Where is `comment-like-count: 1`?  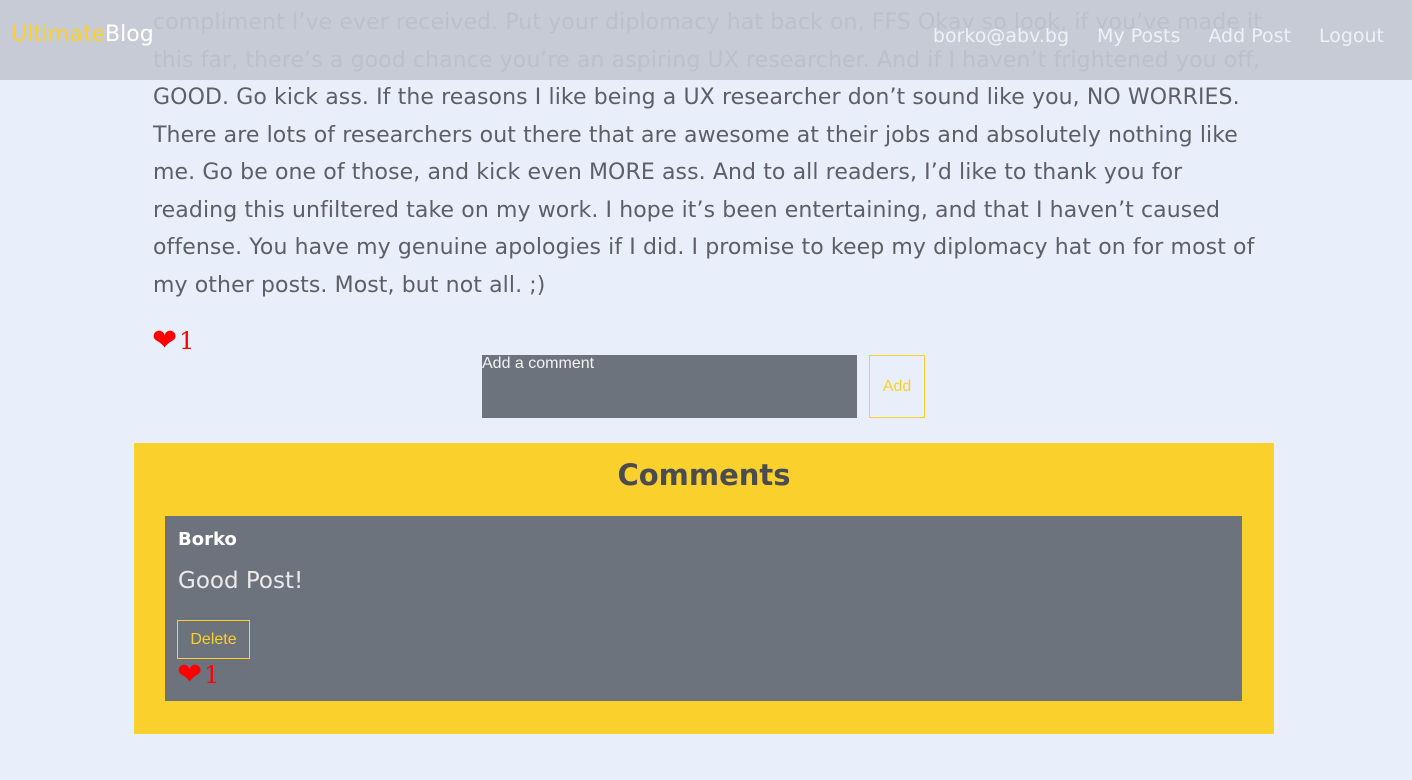 comment-like-count: 1 is located at coordinates (212, 675).